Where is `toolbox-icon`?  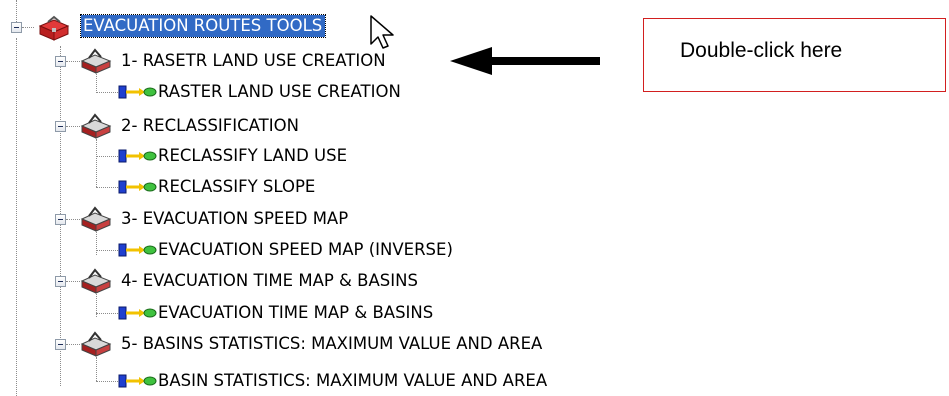
toolbox-icon is located at coordinates (54, 27).